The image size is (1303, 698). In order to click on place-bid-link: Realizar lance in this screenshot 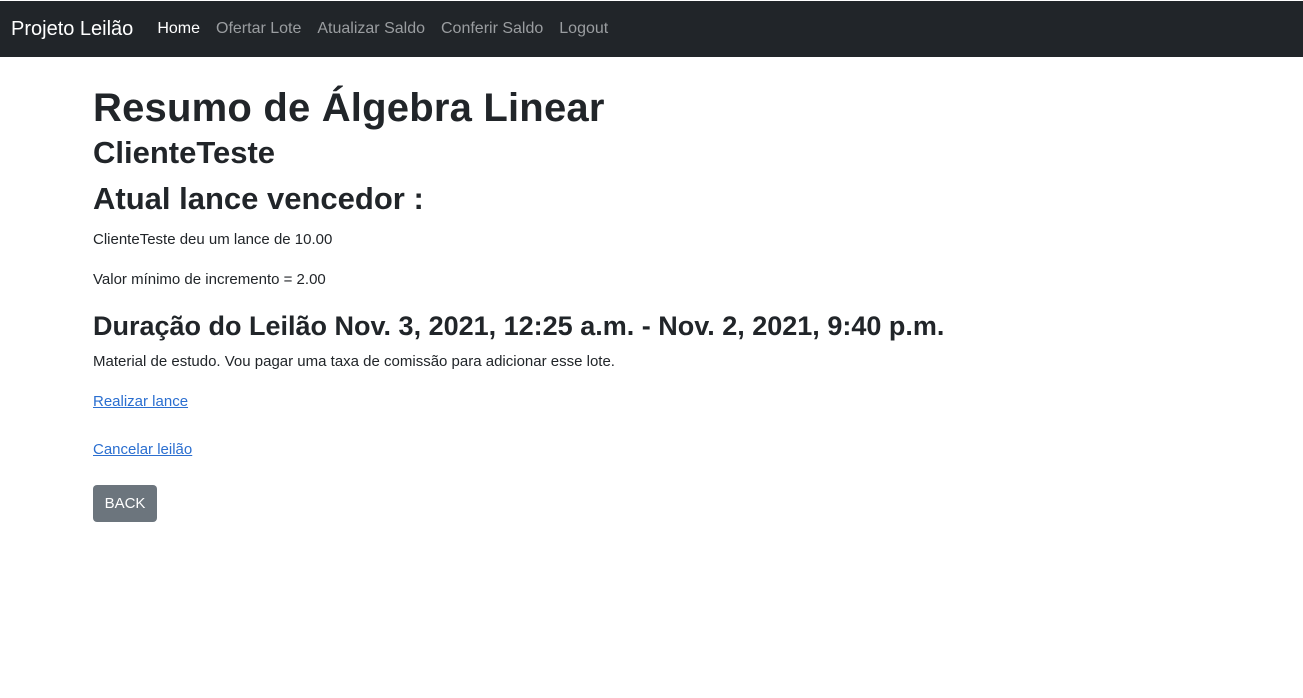, I will do `click(140, 402)`.